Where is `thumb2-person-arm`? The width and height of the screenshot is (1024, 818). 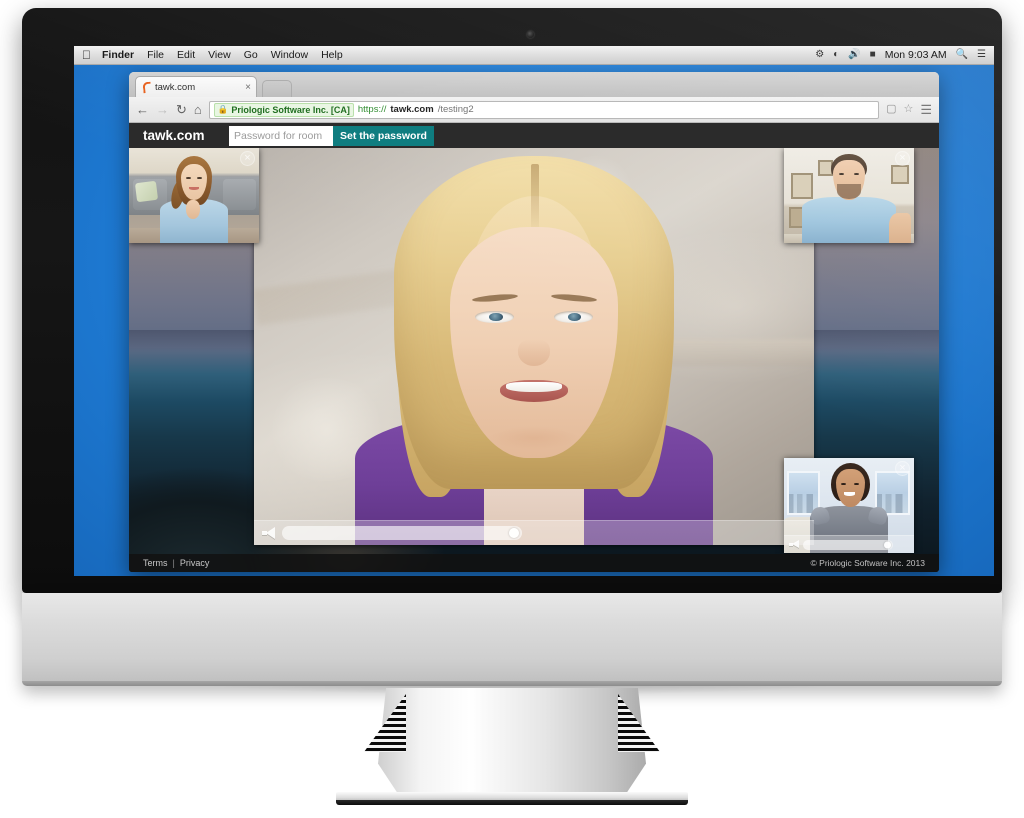 thumb2-person-arm is located at coordinates (900, 227).